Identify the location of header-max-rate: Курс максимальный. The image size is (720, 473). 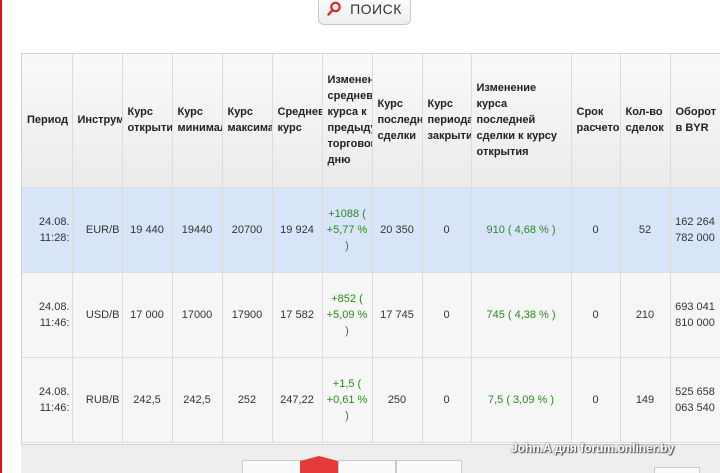
(247, 121).